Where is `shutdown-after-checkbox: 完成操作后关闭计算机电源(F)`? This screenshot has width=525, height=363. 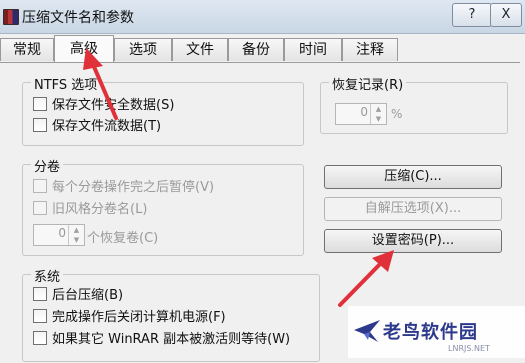
shutdown-after-checkbox: 完成操作后关闭计算机电源(F) is located at coordinates (129, 318).